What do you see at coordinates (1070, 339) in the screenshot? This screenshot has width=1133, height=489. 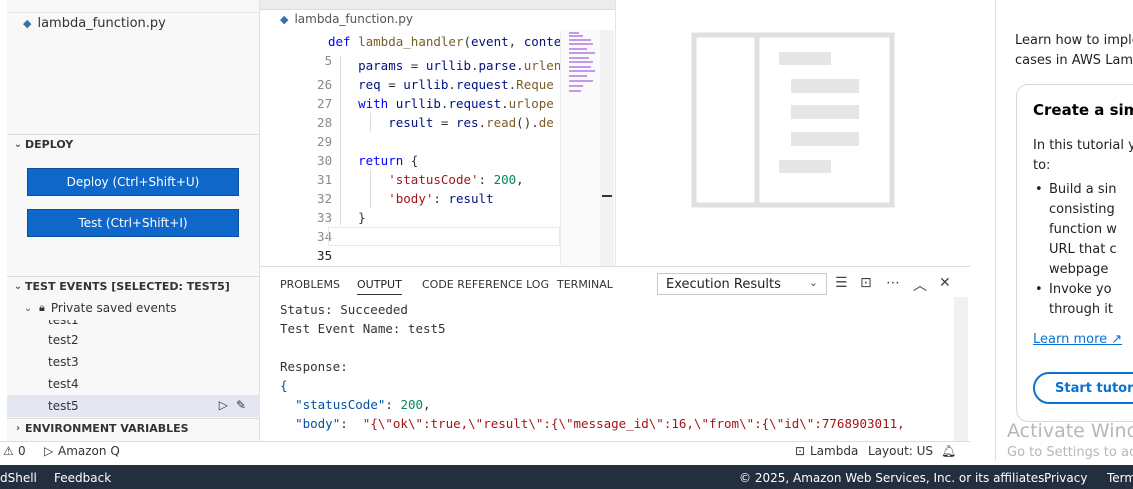 I see `learn-more-label: Learn more` at bounding box center [1070, 339].